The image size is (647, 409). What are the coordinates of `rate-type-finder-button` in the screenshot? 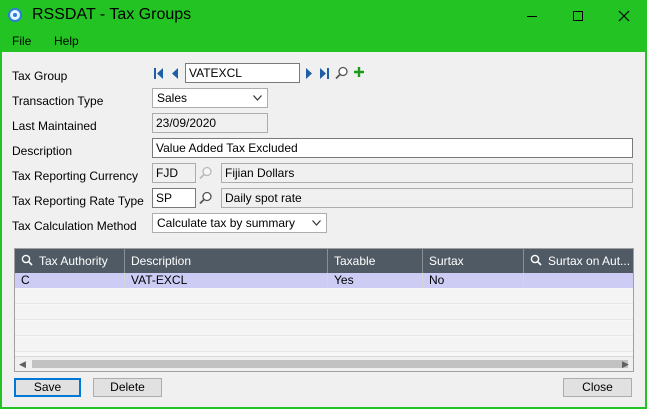 It's located at (206, 198).